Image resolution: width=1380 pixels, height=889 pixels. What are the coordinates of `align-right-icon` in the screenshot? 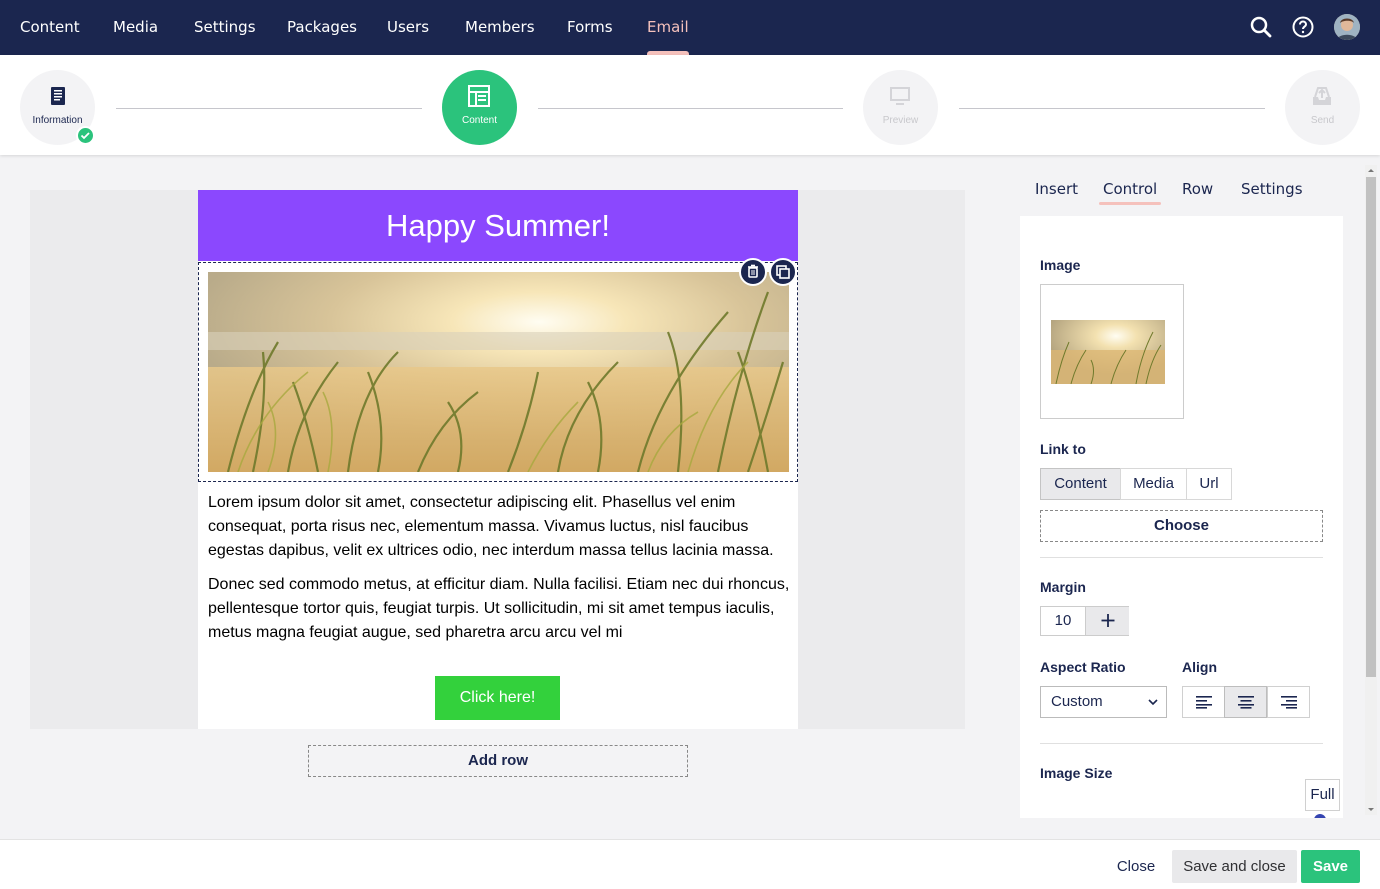 It's located at (1289, 702).